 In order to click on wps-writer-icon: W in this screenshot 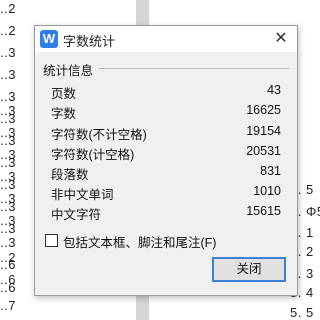, I will do `click(49, 39)`.